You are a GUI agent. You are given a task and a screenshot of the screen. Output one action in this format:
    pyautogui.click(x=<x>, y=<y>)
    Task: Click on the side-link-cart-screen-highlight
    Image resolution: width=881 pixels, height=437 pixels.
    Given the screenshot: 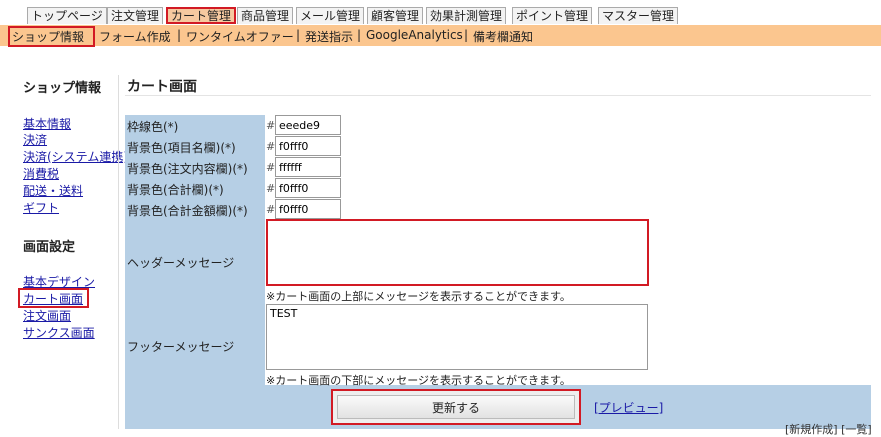 What is the action you would take?
    pyautogui.click(x=53, y=298)
    